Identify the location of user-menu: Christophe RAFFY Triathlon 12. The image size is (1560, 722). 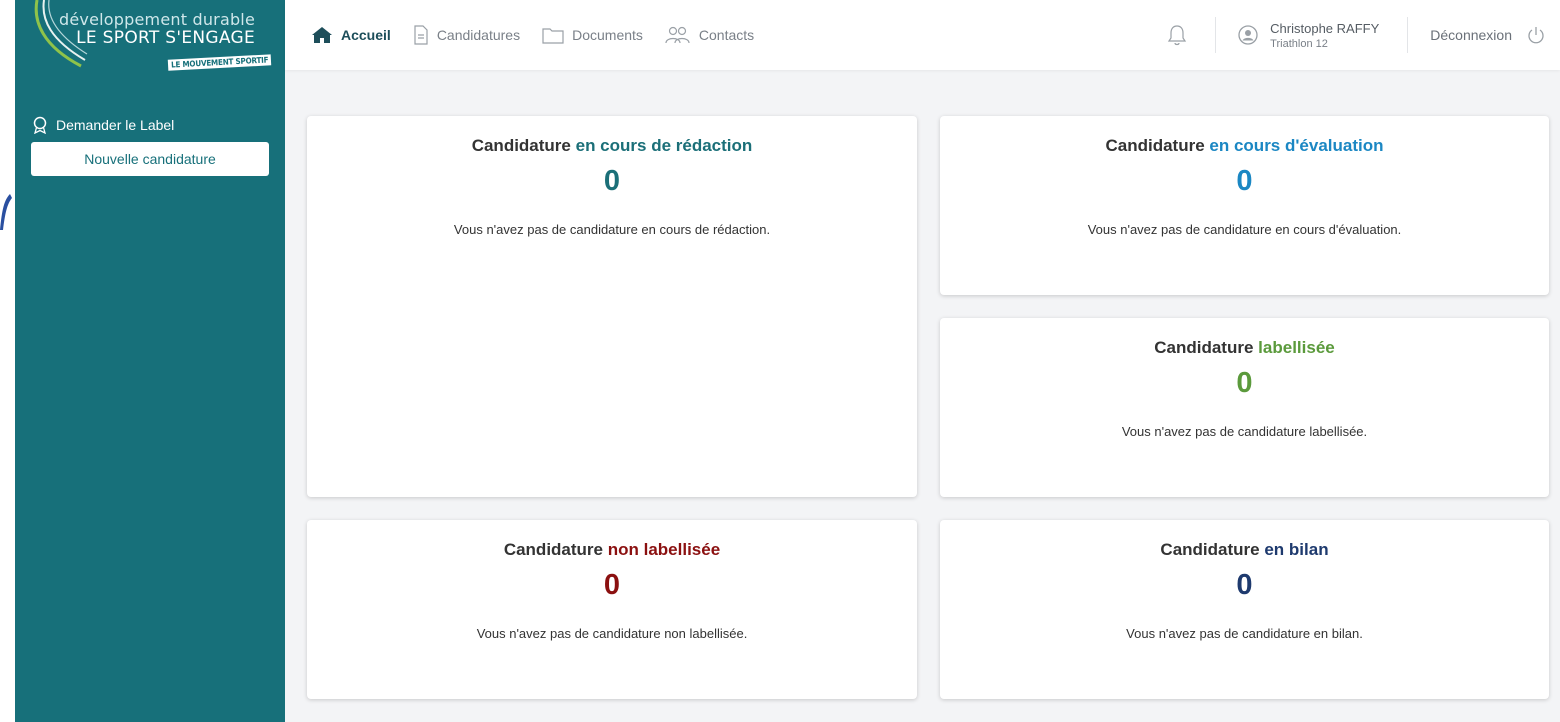
(1311, 35).